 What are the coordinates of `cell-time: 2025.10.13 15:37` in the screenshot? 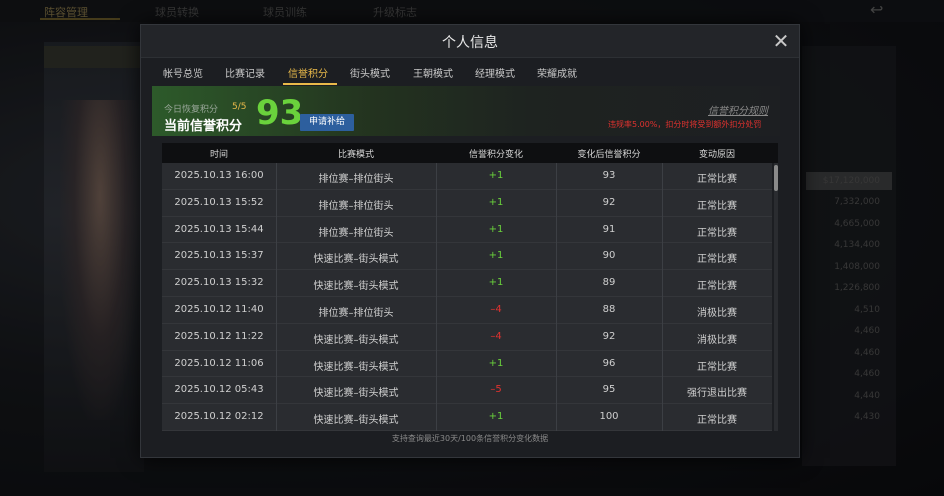 It's located at (219, 256).